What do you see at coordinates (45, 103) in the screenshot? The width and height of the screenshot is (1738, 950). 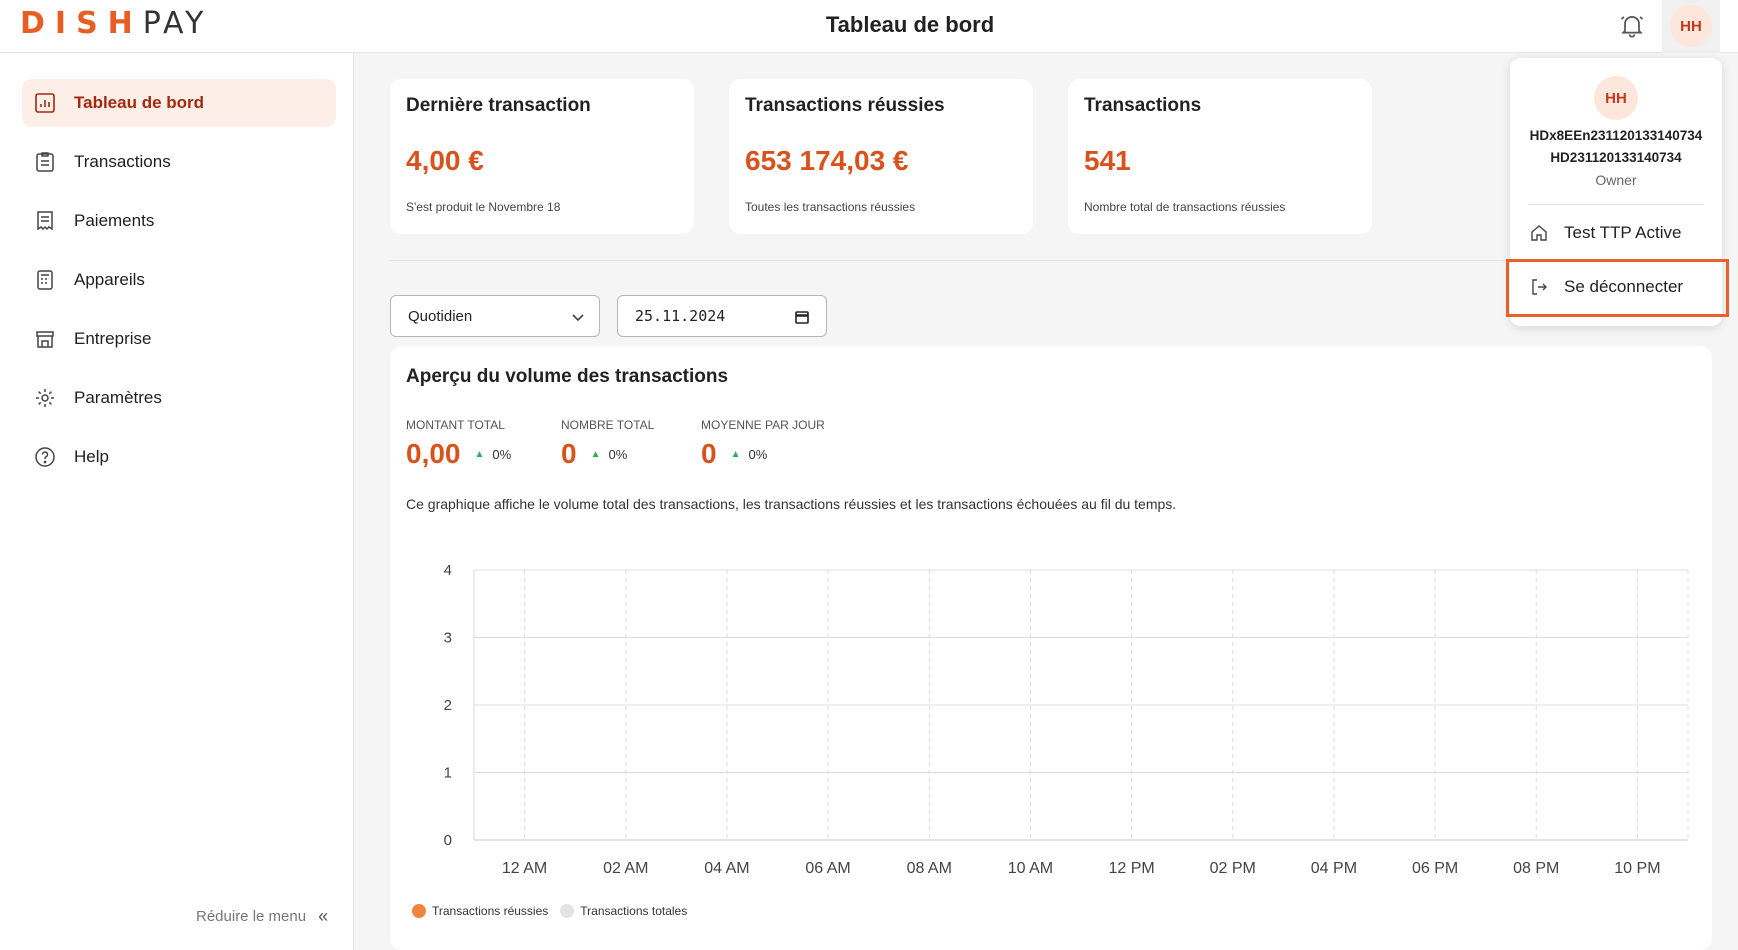 I see `dashboard-icon` at bounding box center [45, 103].